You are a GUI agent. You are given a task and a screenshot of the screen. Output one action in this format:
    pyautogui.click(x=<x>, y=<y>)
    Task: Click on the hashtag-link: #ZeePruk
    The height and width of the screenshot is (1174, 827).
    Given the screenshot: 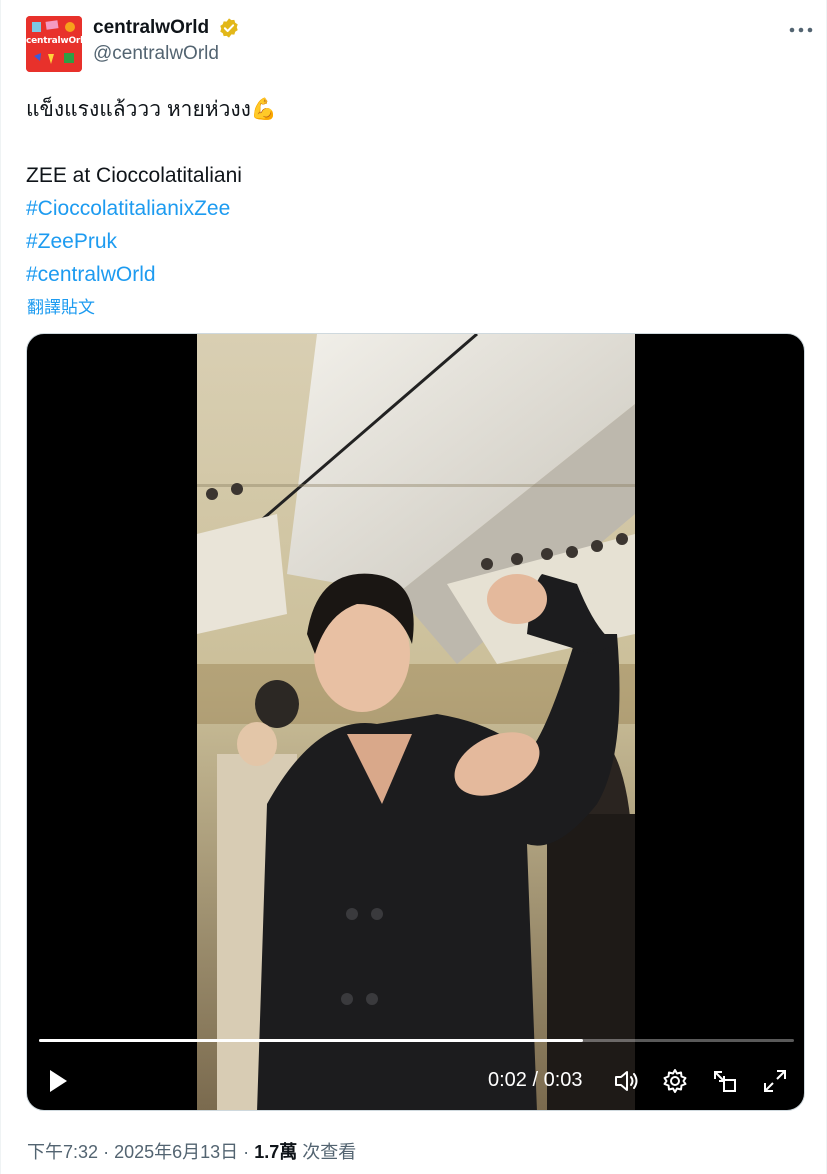 What is the action you would take?
    pyautogui.click(x=416, y=241)
    